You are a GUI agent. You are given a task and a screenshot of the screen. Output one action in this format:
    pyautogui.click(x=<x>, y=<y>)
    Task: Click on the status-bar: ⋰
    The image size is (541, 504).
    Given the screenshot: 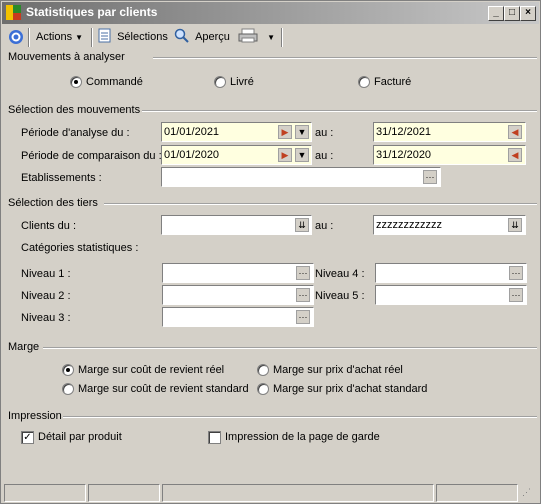 What is the action you would take?
    pyautogui.click(x=270, y=492)
    